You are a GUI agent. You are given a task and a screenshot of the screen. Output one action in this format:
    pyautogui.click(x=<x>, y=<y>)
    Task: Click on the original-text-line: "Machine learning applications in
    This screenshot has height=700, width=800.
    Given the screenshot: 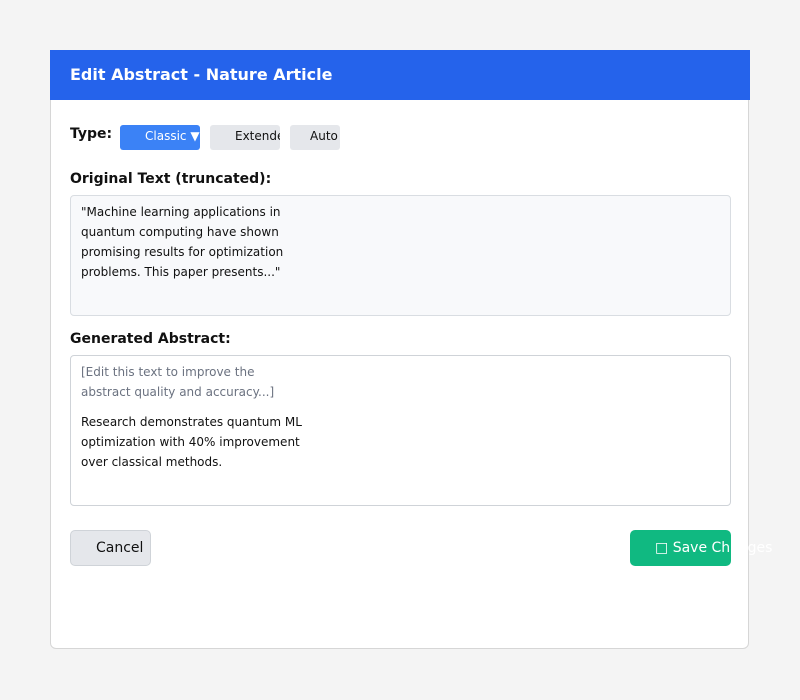 What is the action you would take?
    pyautogui.click(x=181, y=212)
    